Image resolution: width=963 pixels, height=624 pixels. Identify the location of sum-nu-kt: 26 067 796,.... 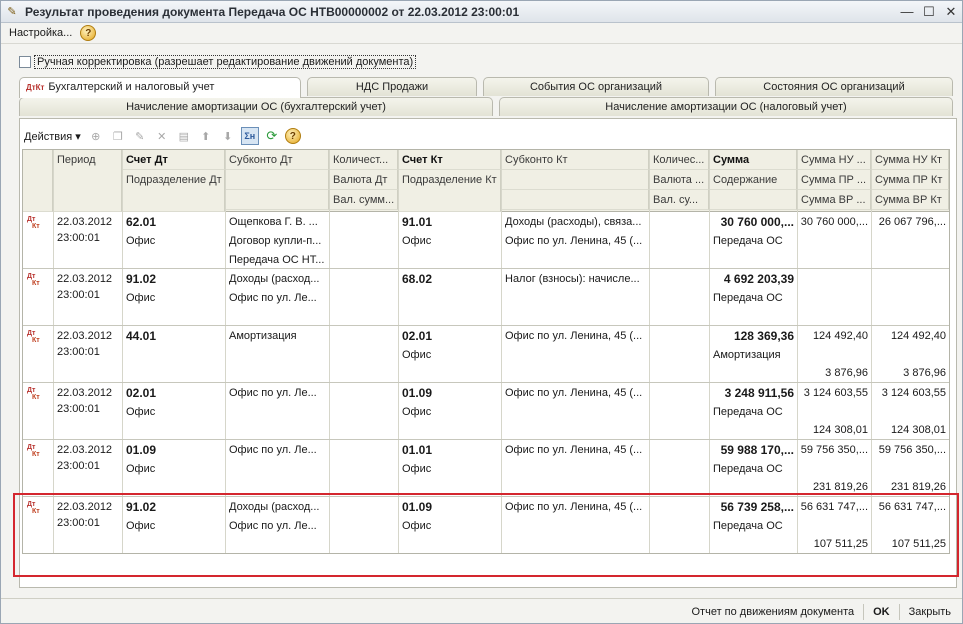
(912, 222).